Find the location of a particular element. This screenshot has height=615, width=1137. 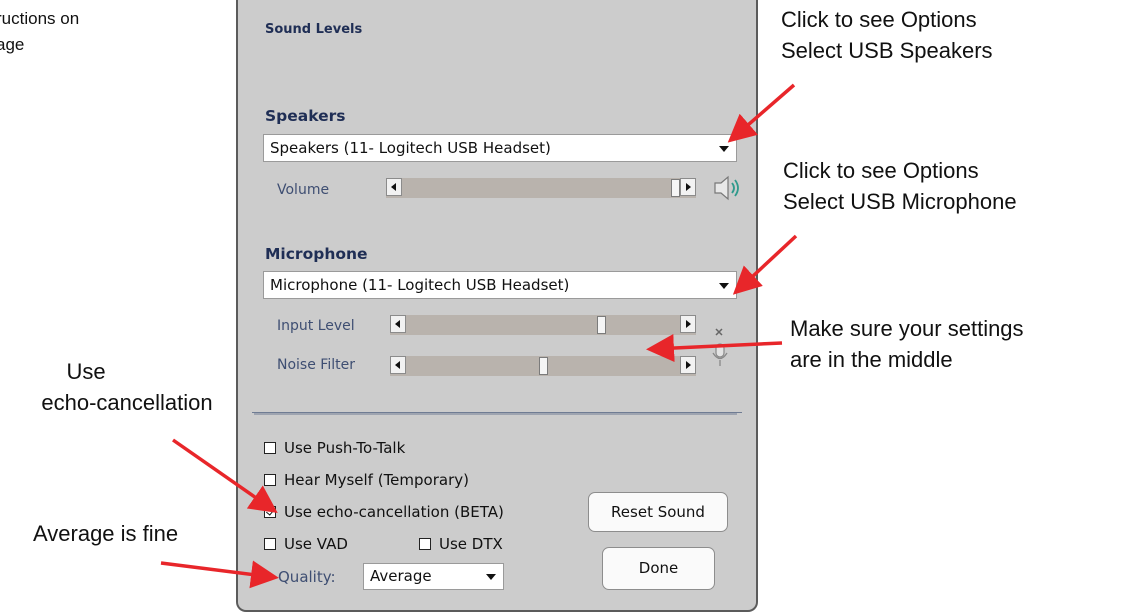

microphone-hint-arrow is located at coordinates (765, 264).